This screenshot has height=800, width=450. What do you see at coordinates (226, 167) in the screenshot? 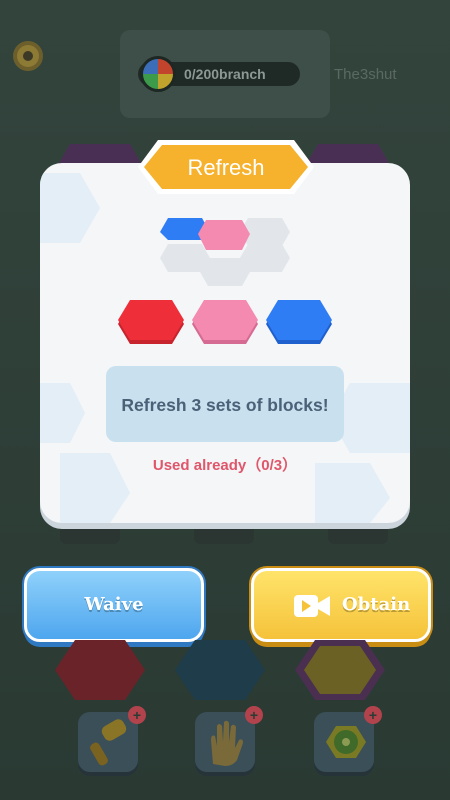
I see `dialog-title: Refresh` at bounding box center [226, 167].